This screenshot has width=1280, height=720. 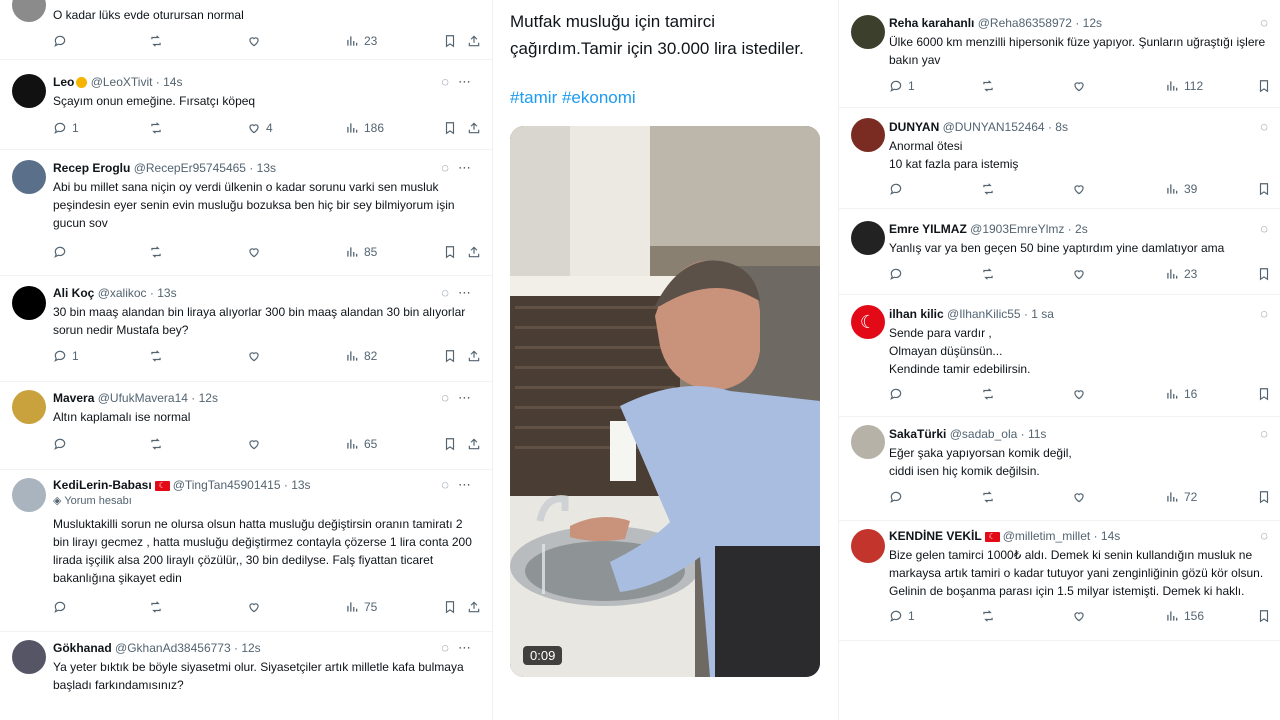 What do you see at coordinates (1181, 274) in the screenshot?
I see `views-count: 23` at bounding box center [1181, 274].